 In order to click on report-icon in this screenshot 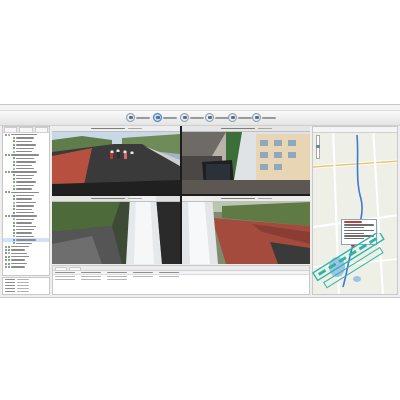, I will do `click(209, 117)`.